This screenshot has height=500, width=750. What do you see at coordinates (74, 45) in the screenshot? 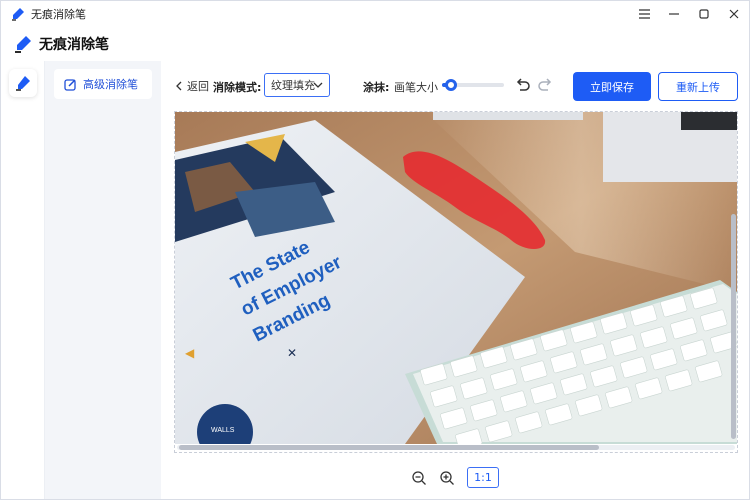
I see `app-title: 无痕消除笔` at bounding box center [74, 45].